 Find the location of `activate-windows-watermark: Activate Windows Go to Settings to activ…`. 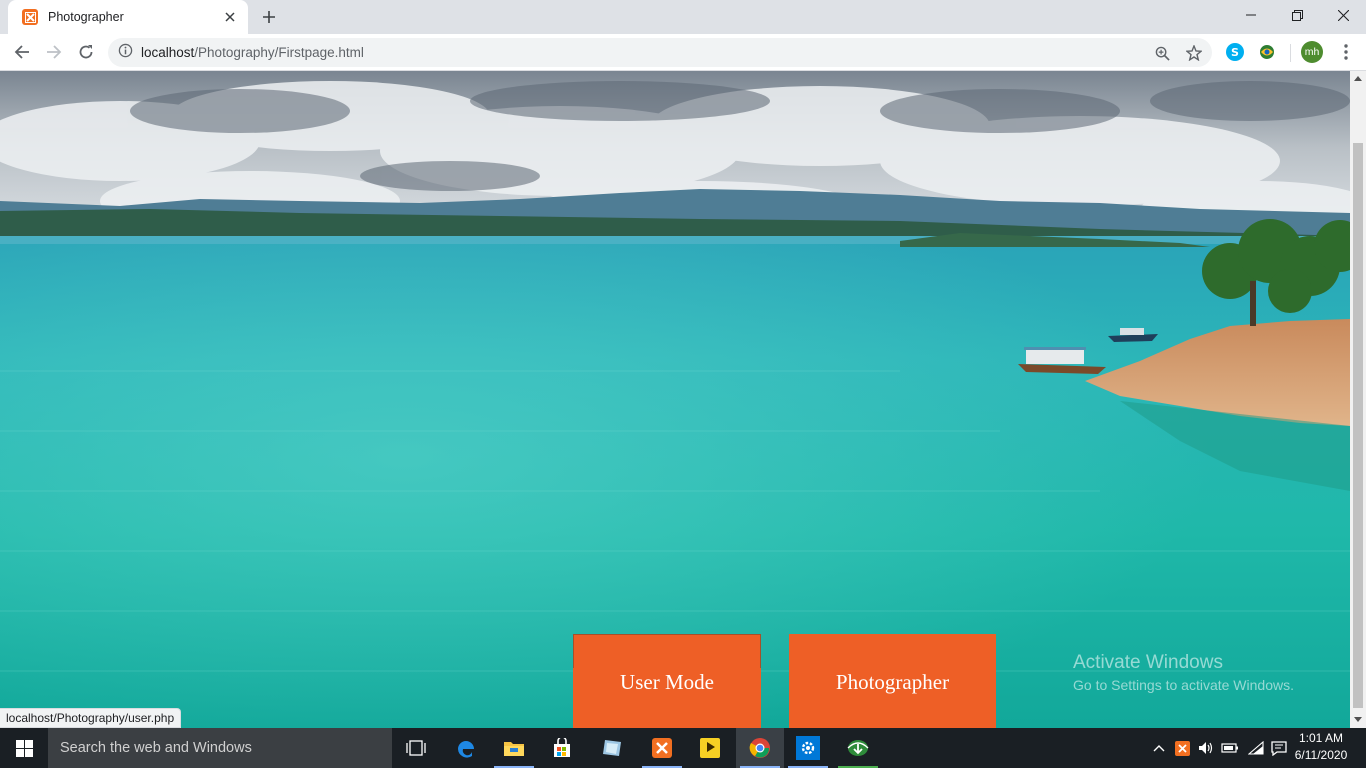

activate-windows-watermark: Activate Windows Go to Settings to activ… is located at coordinates (1183, 672).